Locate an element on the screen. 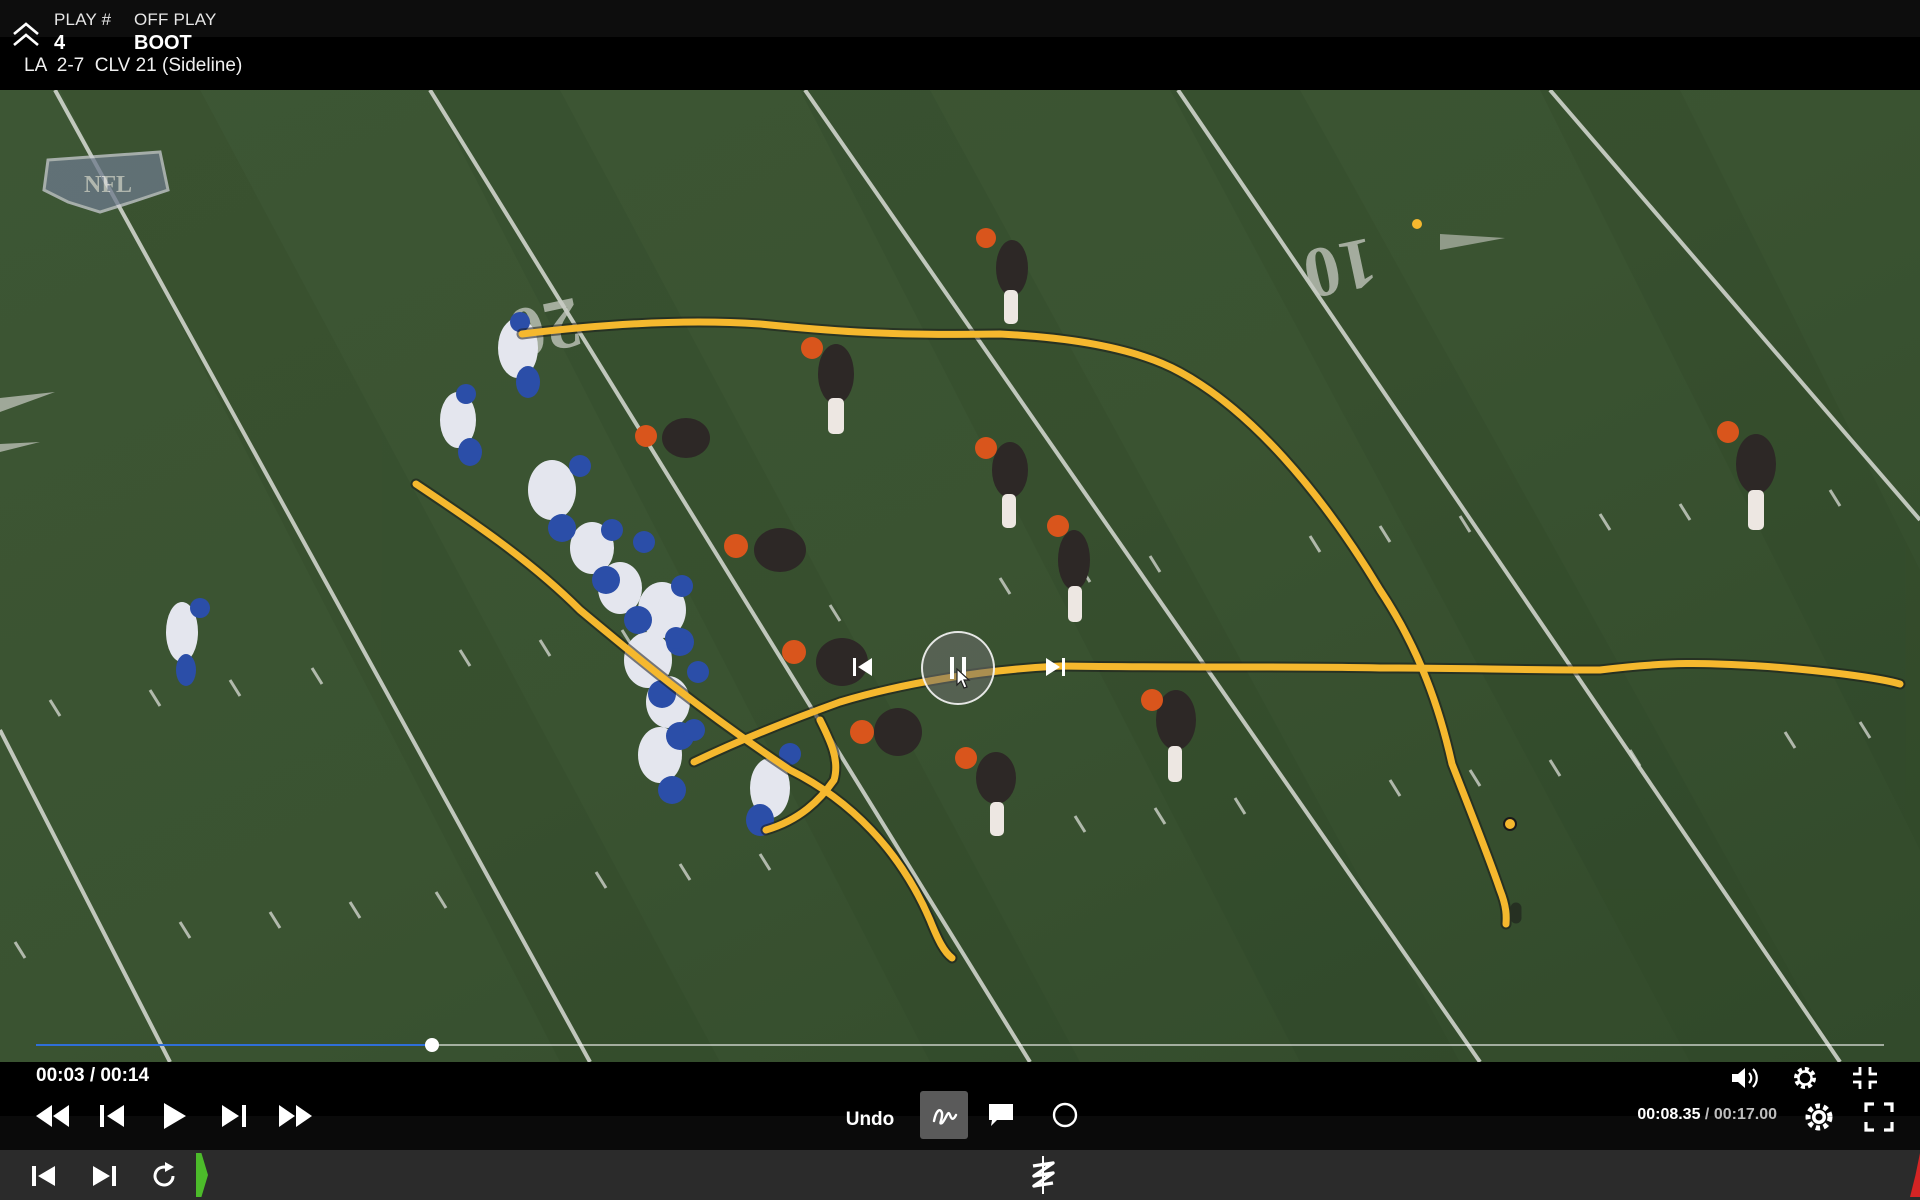  undo-button: Undo is located at coordinates (870, 1120).